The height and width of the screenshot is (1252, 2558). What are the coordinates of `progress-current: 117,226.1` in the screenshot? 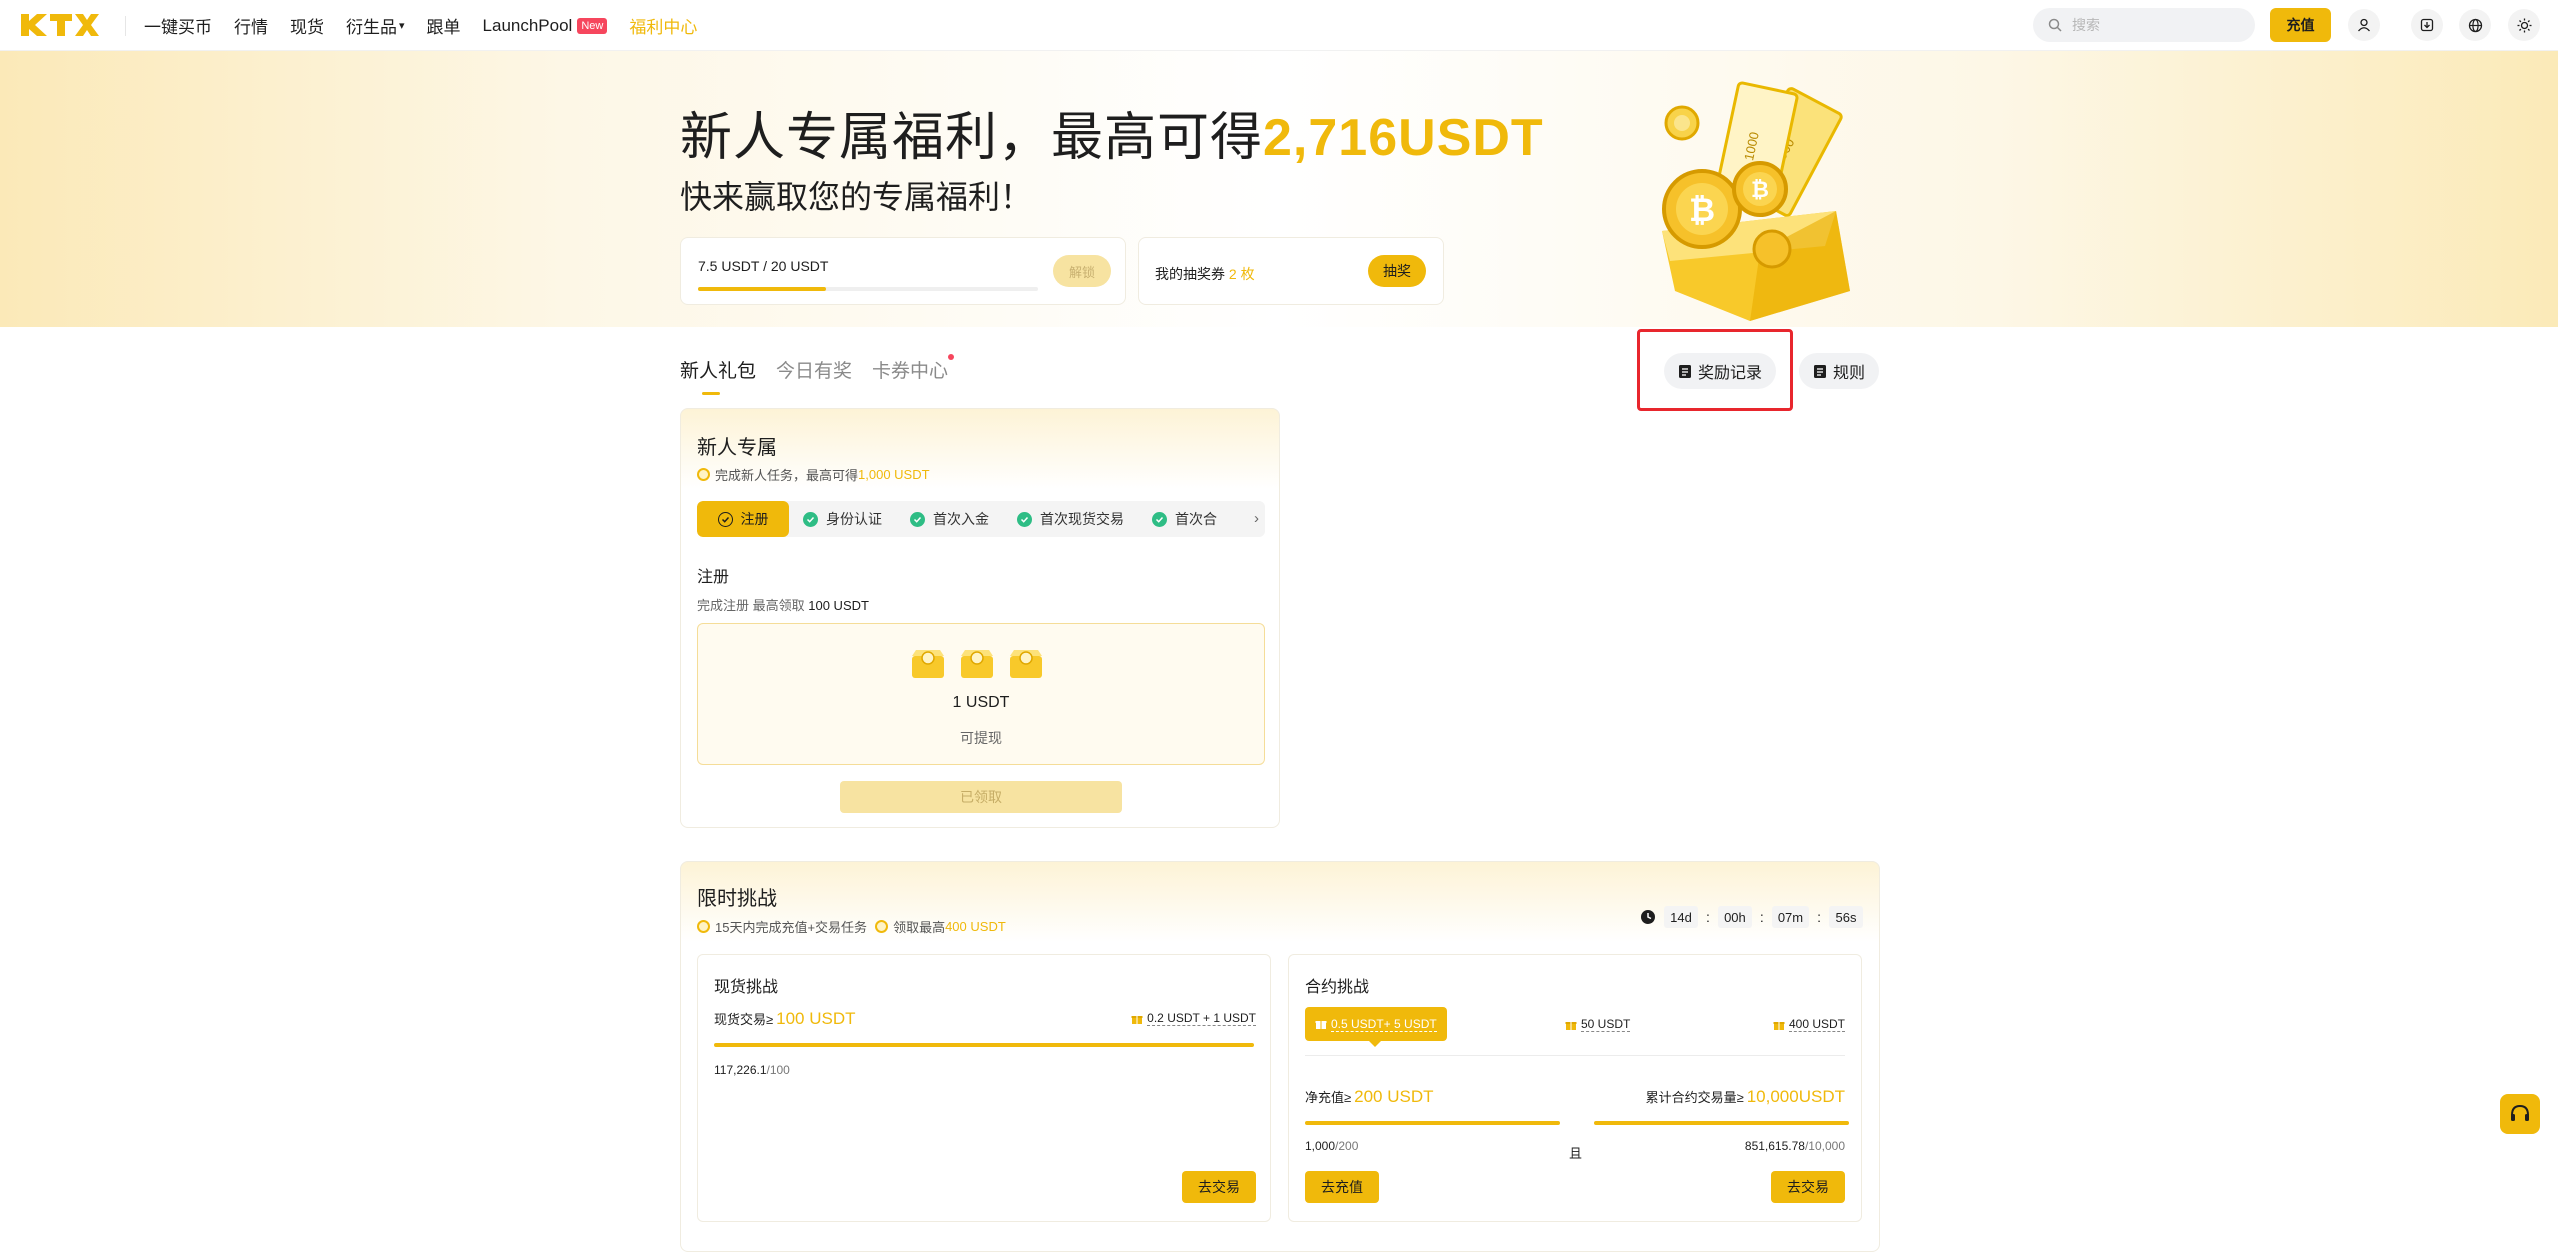 It's located at (740, 1070).